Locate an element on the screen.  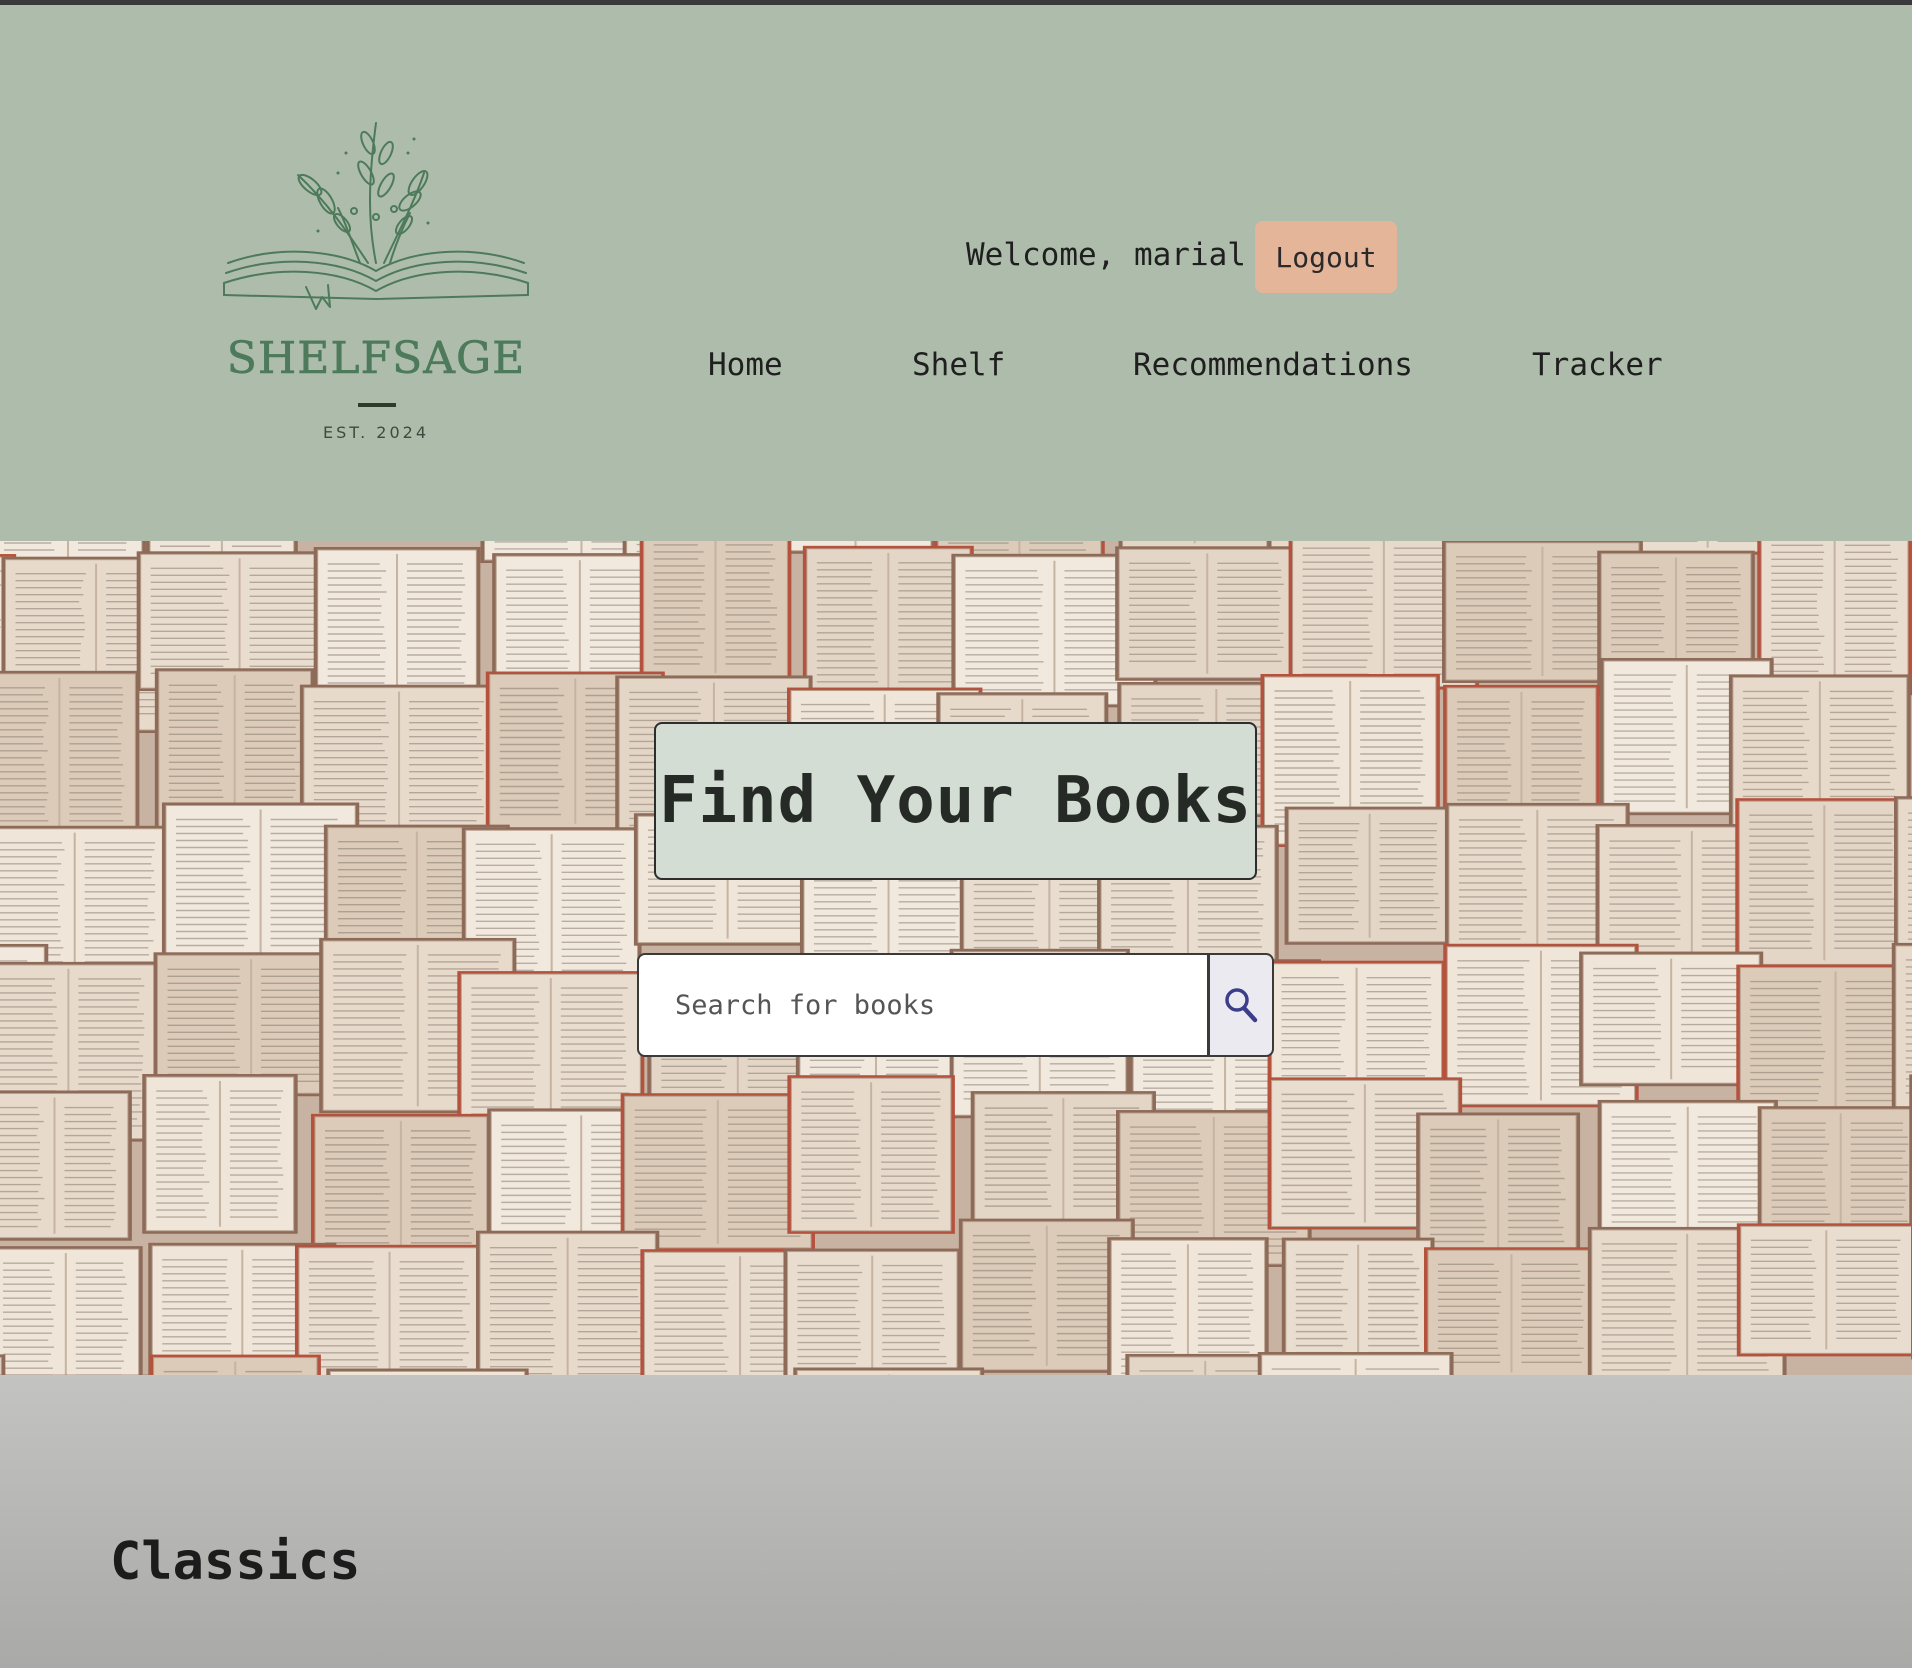
hero-title-box: Find Your Books is located at coordinates (955, 801).